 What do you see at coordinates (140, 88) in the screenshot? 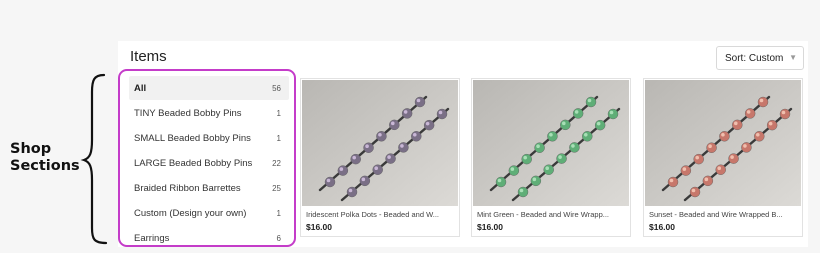
I see `section-label: All` at bounding box center [140, 88].